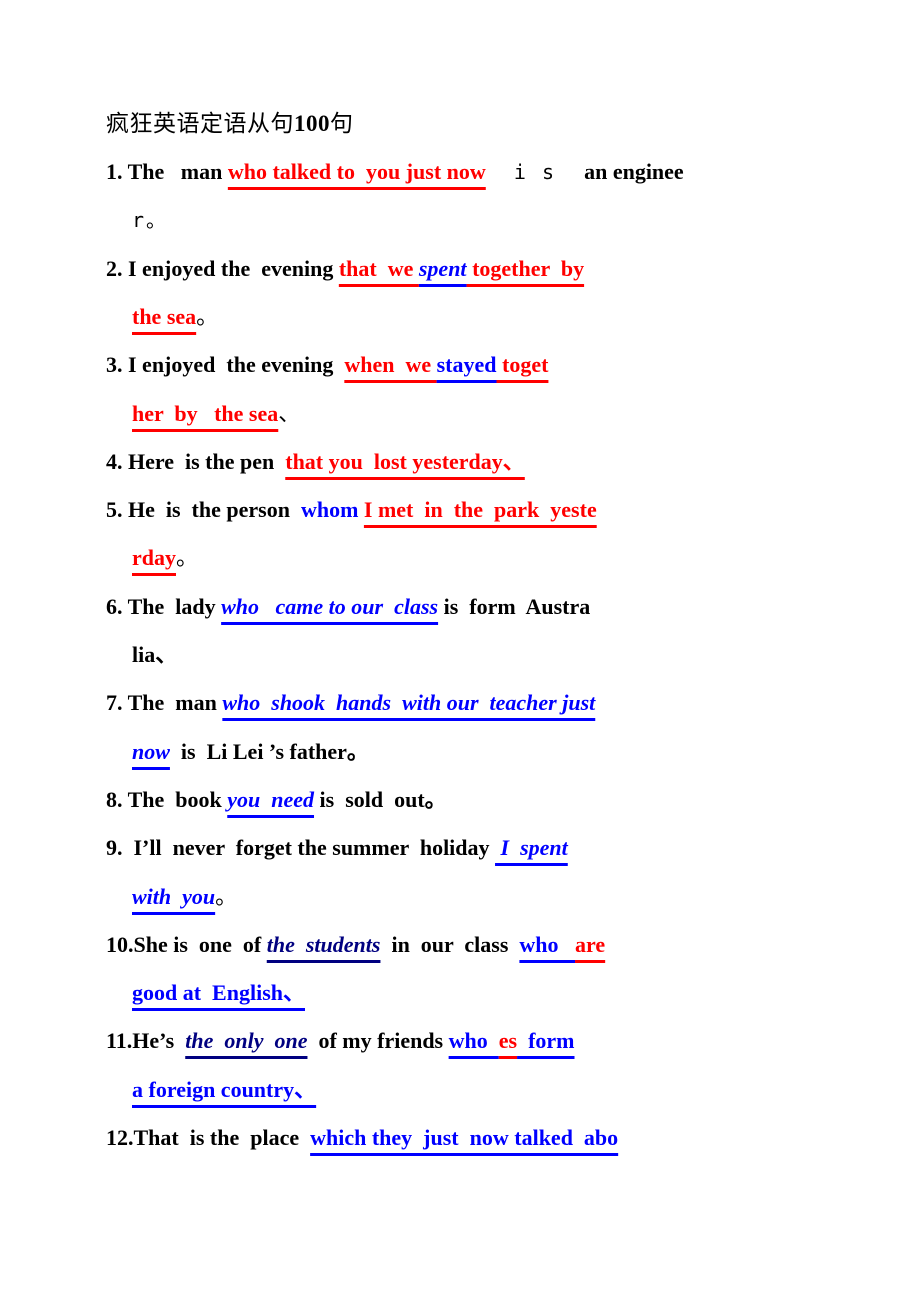  What do you see at coordinates (200, 123) in the screenshot?
I see `title-text: 疯狂英语定语从句` at bounding box center [200, 123].